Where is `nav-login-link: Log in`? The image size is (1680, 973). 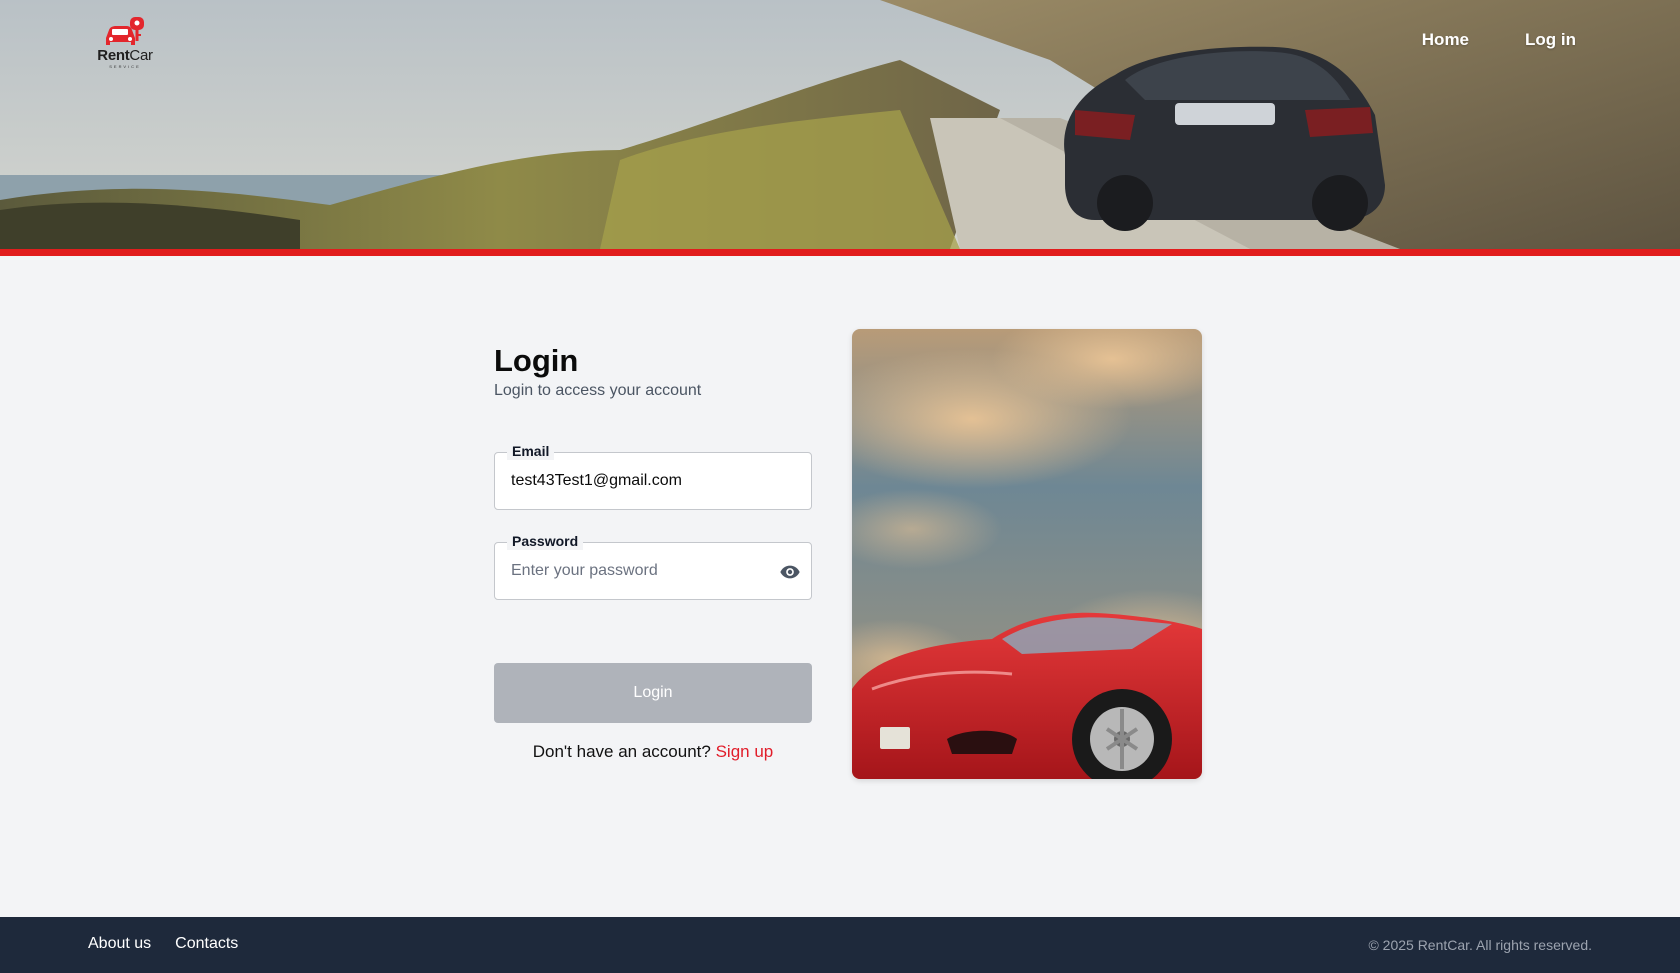
nav-login-link: Log in is located at coordinates (1550, 40).